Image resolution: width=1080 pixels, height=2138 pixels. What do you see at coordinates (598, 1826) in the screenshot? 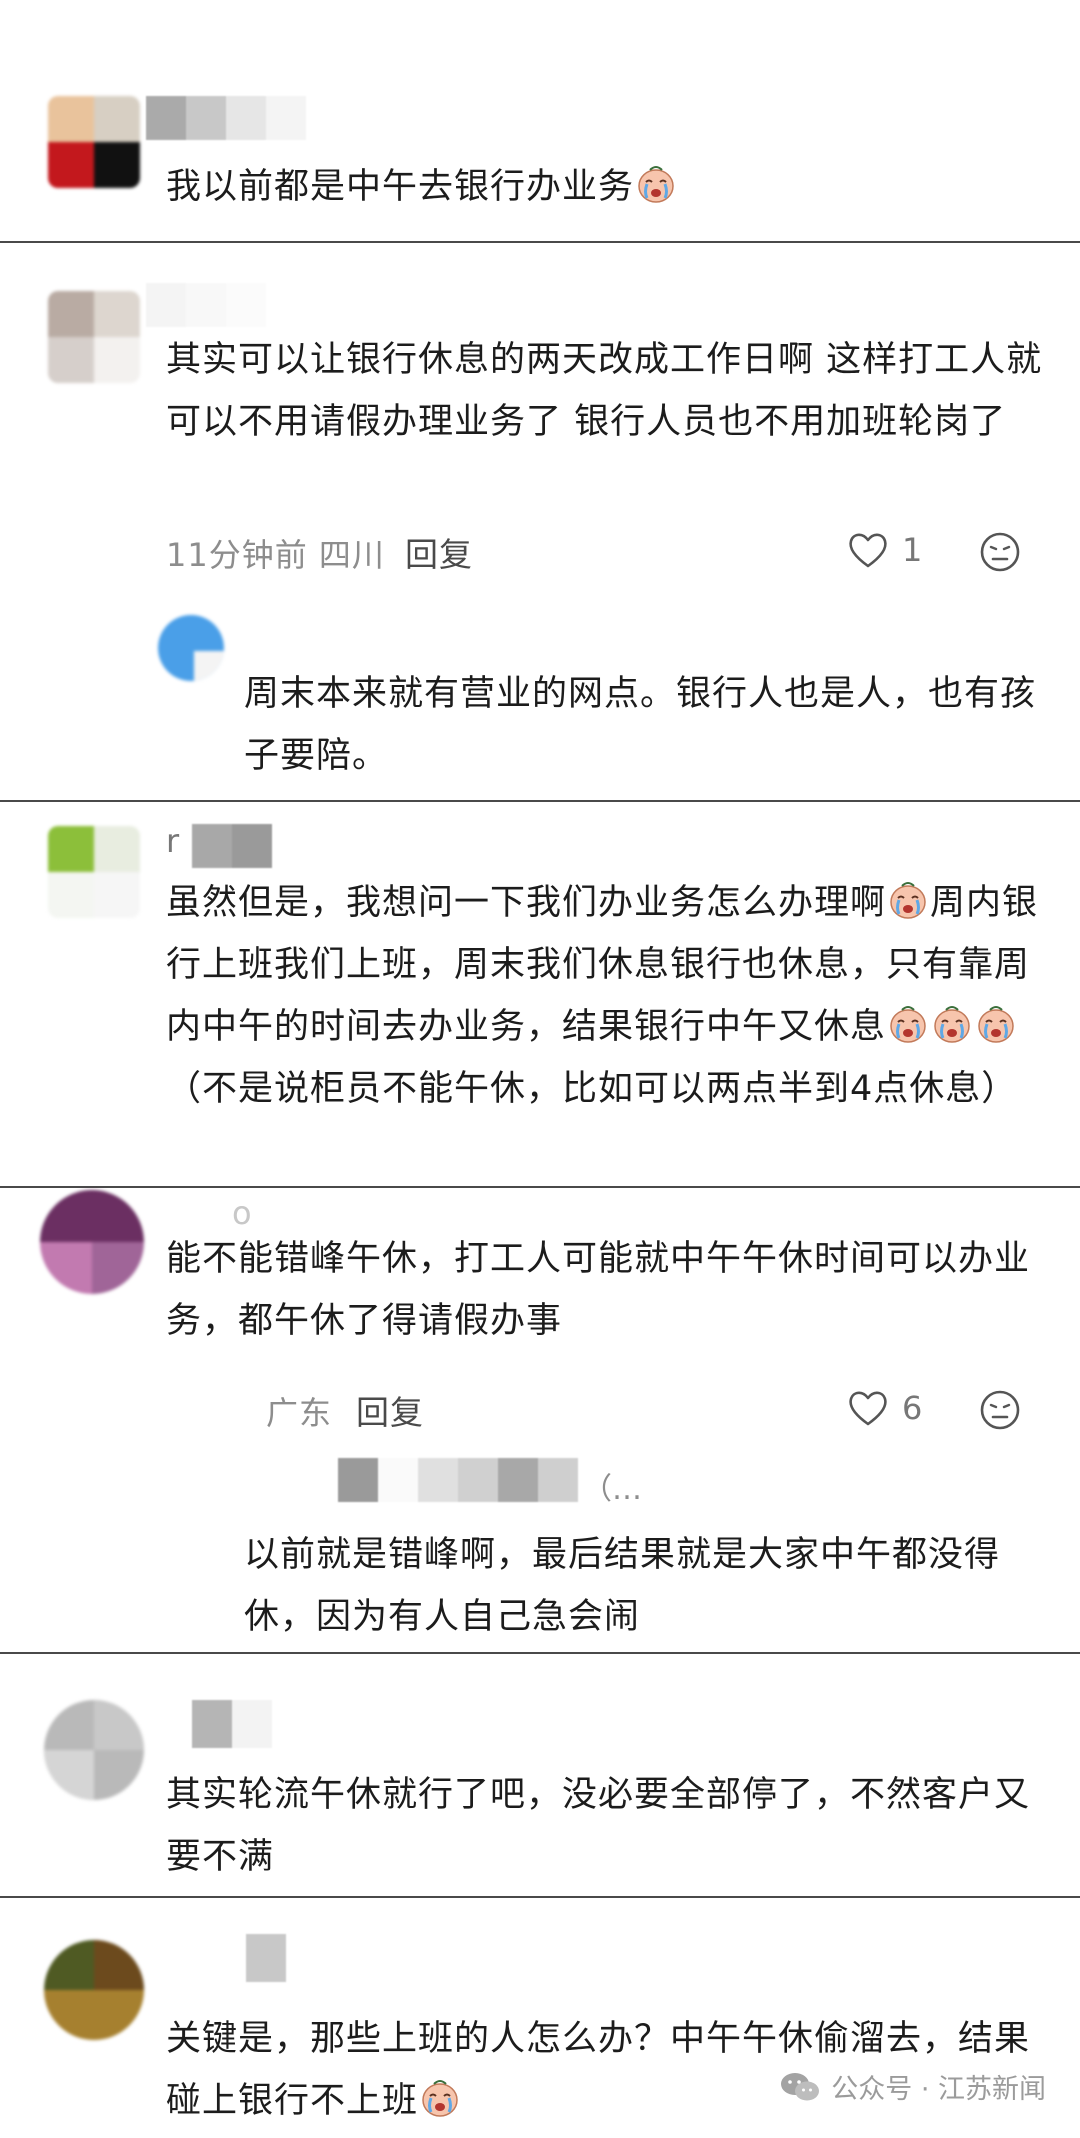
I see `comment-text: 其实轮流午休就行了吧，没必要全部停了，不然客户又要不满` at bounding box center [598, 1826].